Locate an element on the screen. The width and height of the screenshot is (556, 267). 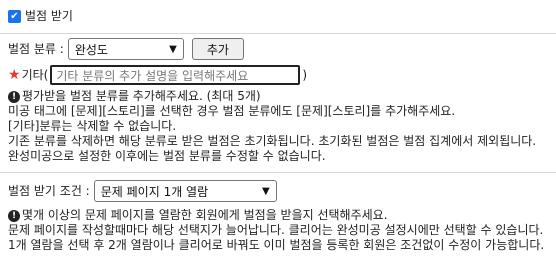
star-icon: ★ is located at coordinates (14, 75).